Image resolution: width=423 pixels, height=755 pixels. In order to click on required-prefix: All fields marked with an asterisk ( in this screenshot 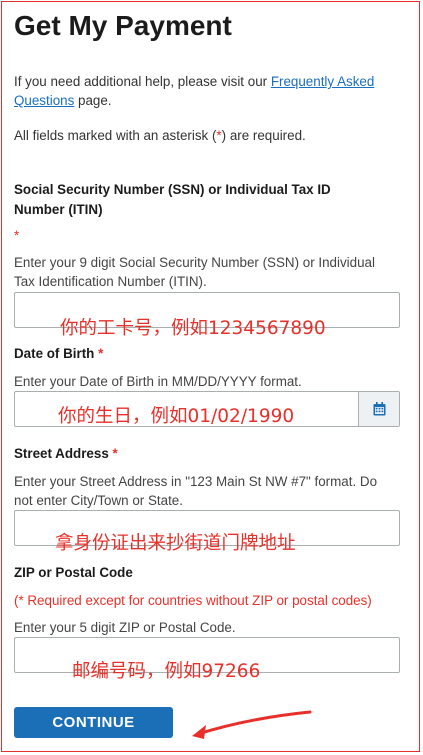, I will do `click(115, 135)`.